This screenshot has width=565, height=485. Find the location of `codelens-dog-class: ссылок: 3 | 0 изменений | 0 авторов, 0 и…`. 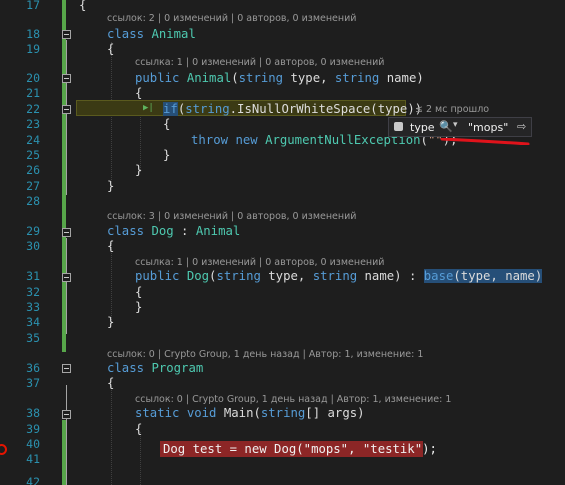

codelens-dog-class: ссылок: 3 | 0 изменений | 0 авторов, 0 и… is located at coordinates (231, 217).